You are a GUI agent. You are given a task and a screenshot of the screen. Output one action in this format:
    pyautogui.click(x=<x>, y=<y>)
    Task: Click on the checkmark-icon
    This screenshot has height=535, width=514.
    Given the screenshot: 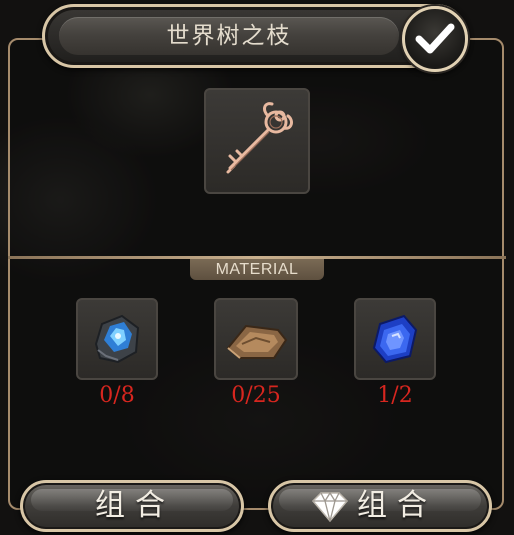 What is the action you would take?
    pyautogui.click(x=435, y=38)
    